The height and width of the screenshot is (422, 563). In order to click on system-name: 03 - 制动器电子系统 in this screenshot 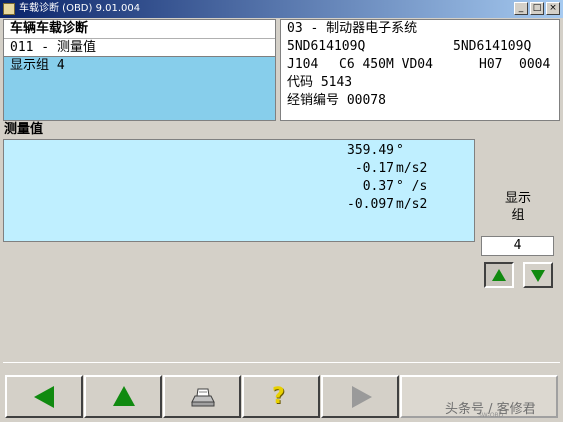, I will do `click(352, 28)`.